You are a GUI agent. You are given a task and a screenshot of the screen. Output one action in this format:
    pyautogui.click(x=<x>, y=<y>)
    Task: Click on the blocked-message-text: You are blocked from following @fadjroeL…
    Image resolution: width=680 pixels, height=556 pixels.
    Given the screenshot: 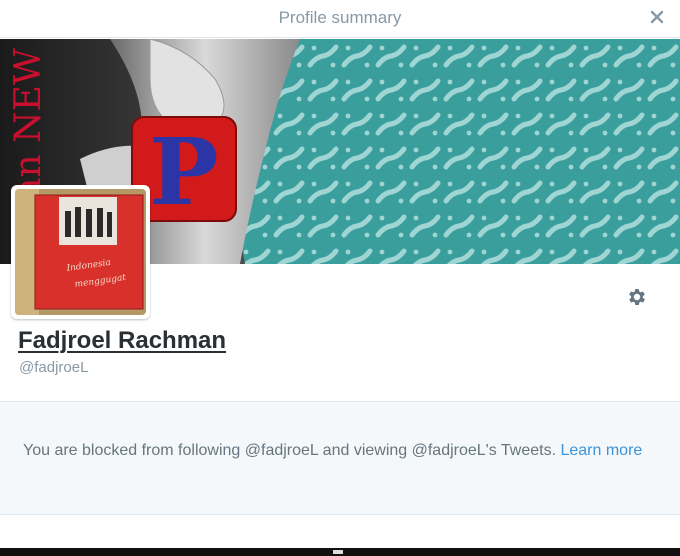 What is the action you would take?
    pyautogui.click(x=290, y=450)
    